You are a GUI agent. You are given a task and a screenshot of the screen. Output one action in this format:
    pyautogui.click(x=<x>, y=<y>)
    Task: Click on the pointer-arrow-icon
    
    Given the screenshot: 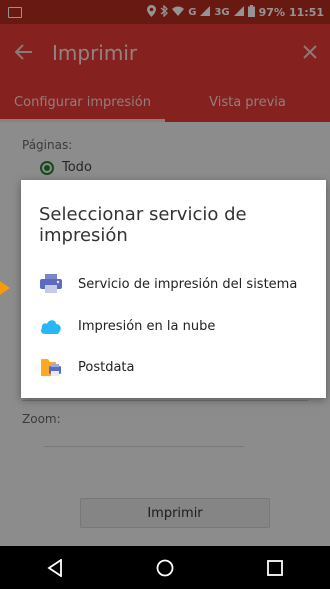 What is the action you would take?
    pyautogui.click(x=5, y=288)
    